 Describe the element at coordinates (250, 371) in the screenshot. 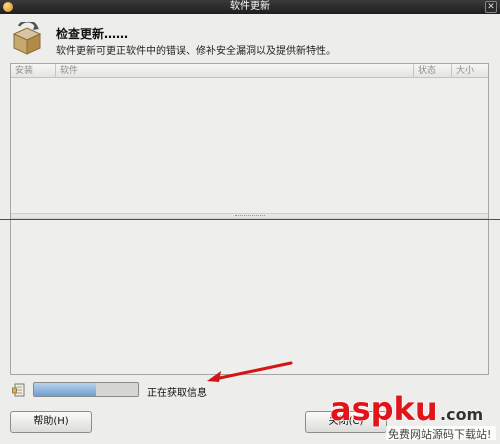

I see `annotation-arrow-icon` at that location.